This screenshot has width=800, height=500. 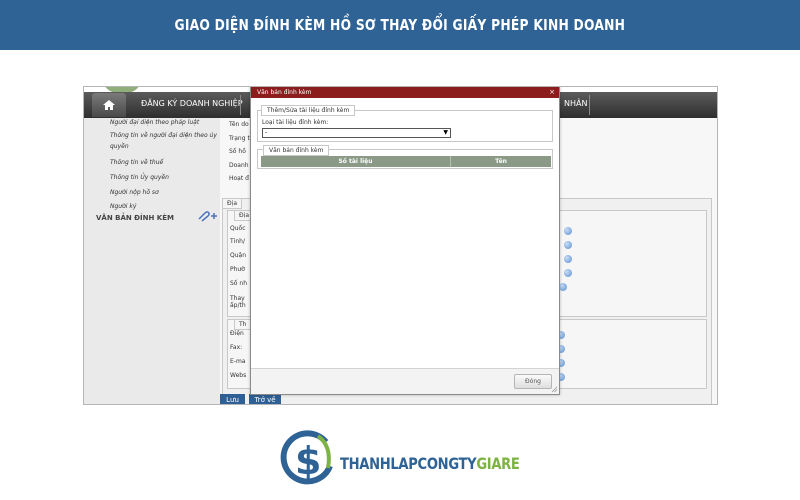 What do you see at coordinates (239, 138) in the screenshot?
I see `form-label: Trạng t` at bounding box center [239, 138].